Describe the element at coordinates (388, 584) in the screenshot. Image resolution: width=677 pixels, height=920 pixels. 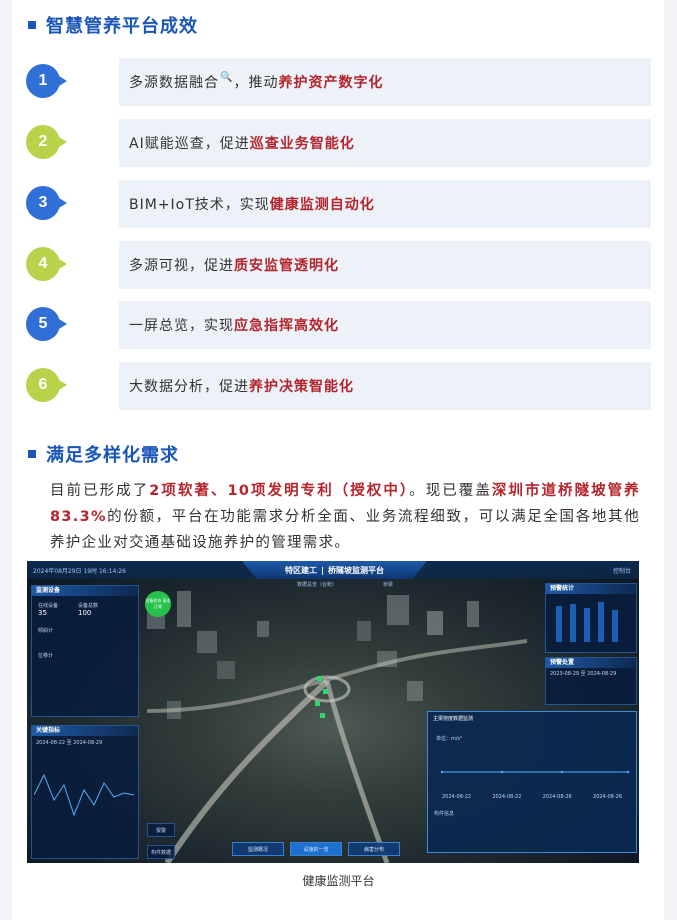
I see `subtab-bridge: 桥梁` at that location.